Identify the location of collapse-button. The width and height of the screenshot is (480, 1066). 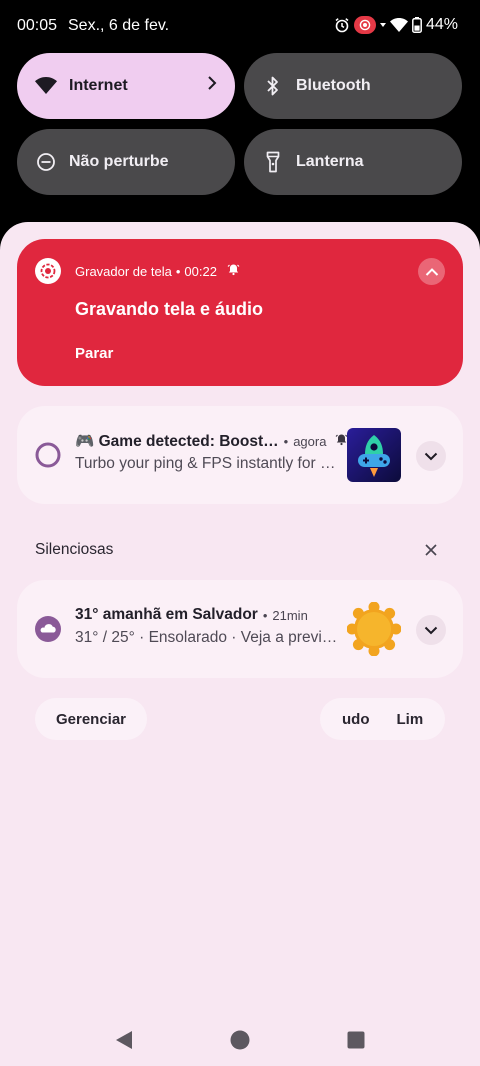
(431, 271).